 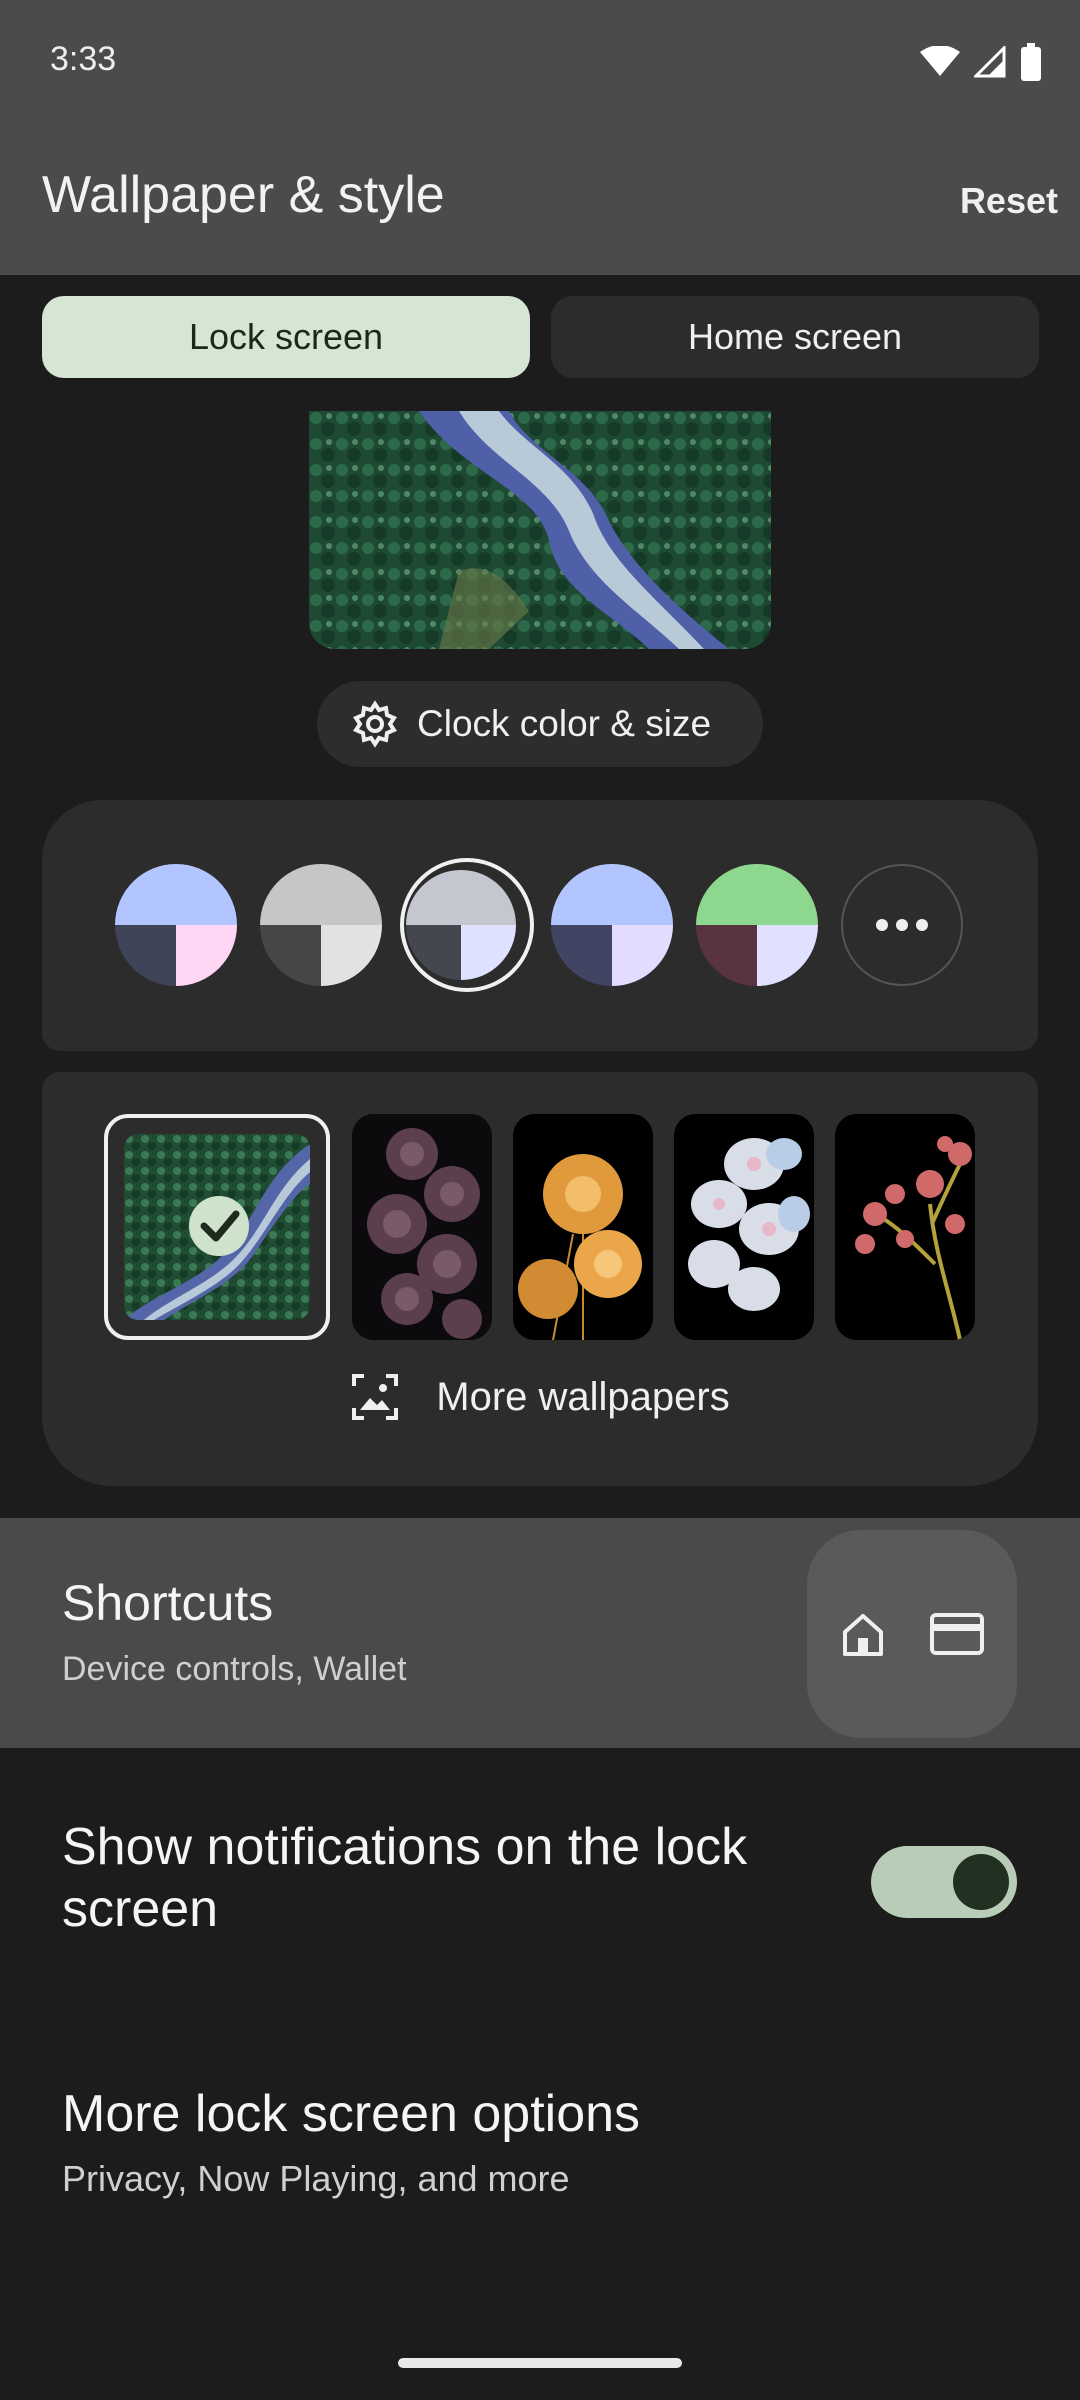 What do you see at coordinates (375, 1397) in the screenshot?
I see `gallery-icon` at bounding box center [375, 1397].